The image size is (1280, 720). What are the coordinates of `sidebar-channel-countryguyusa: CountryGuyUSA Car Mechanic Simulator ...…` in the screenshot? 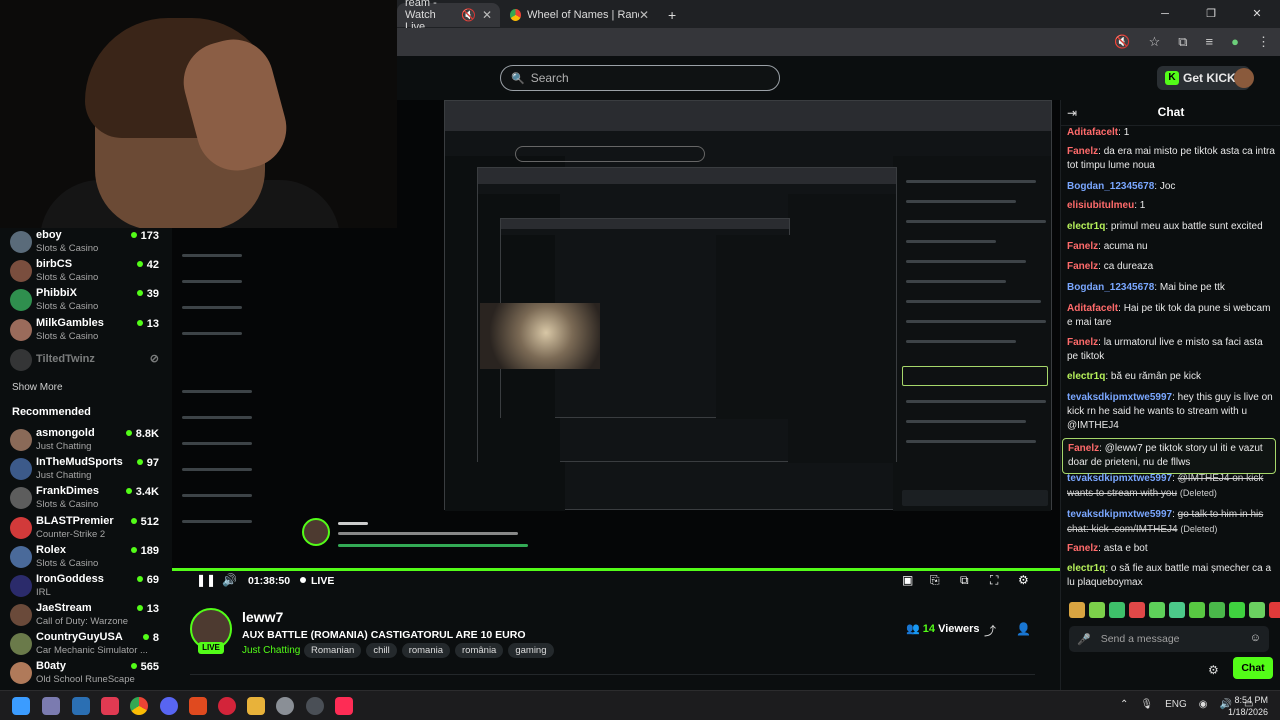 It's located at (87, 644).